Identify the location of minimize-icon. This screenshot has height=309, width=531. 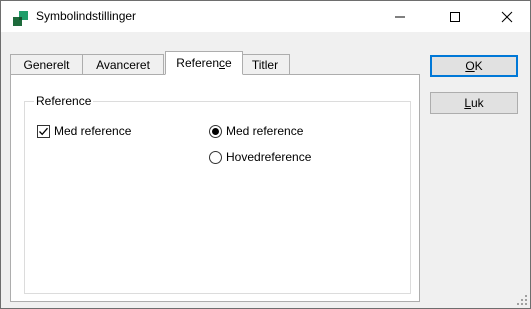
(400, 16).